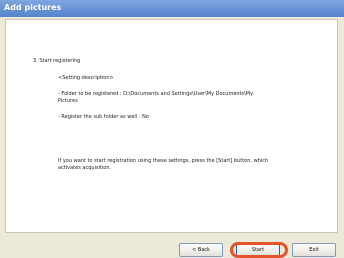  I want to click on instruction-line-2: activates acquisition., so click(85, 168).